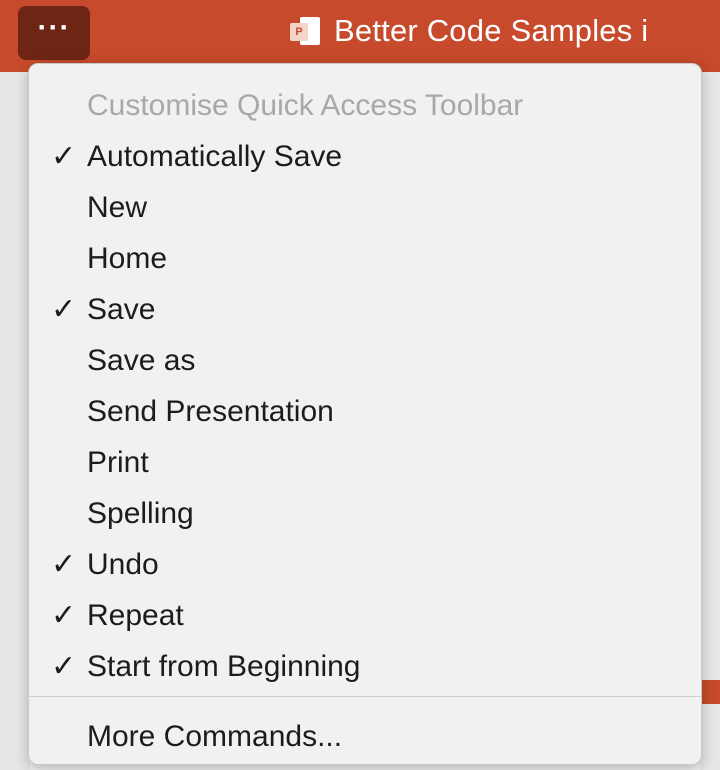 This screenshot has width=720, height=770. What do you see at coordinates (215, 156) in the screenshot?
I see `menu-item-label: Automatically Save` at bounding box center [215, 156].